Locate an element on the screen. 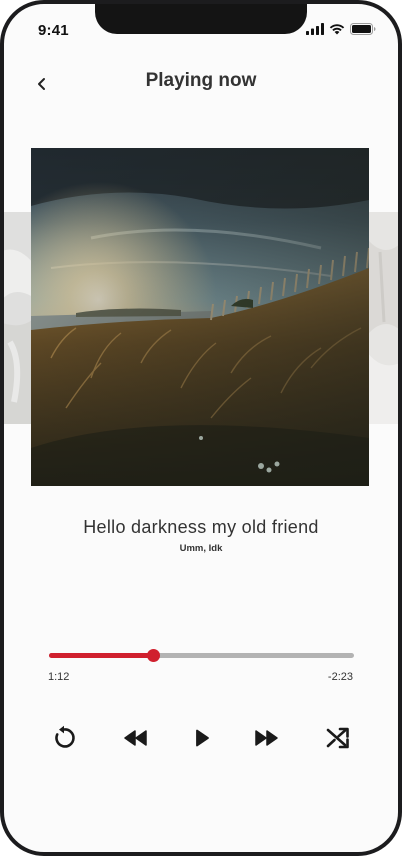 This screenshot has height=856, width=402. replay-icon is located at coordinates (65, 736).